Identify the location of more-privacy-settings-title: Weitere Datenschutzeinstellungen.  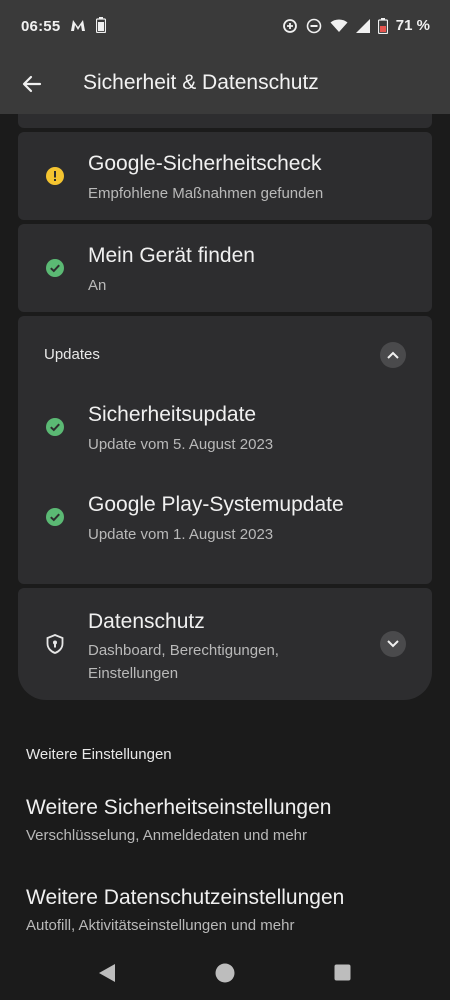
(185, 897).